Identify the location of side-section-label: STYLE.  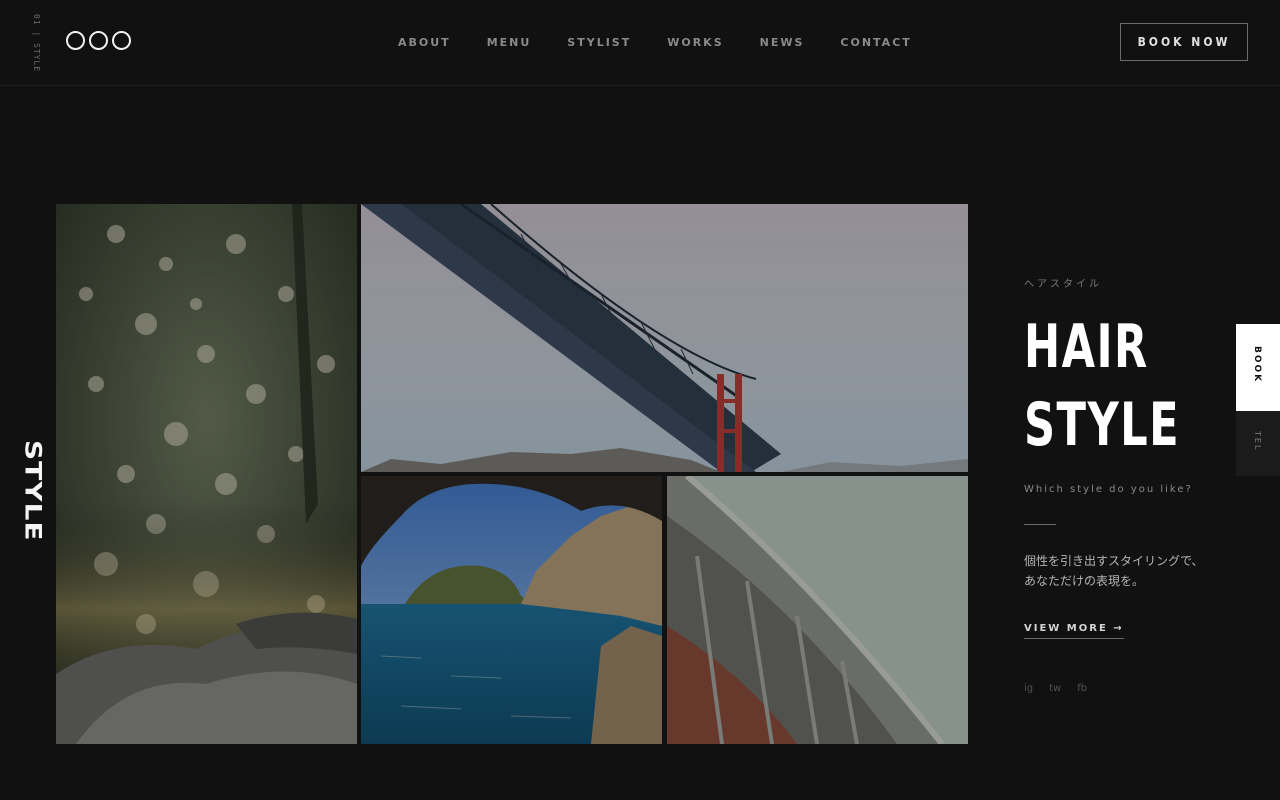
(38, 491).